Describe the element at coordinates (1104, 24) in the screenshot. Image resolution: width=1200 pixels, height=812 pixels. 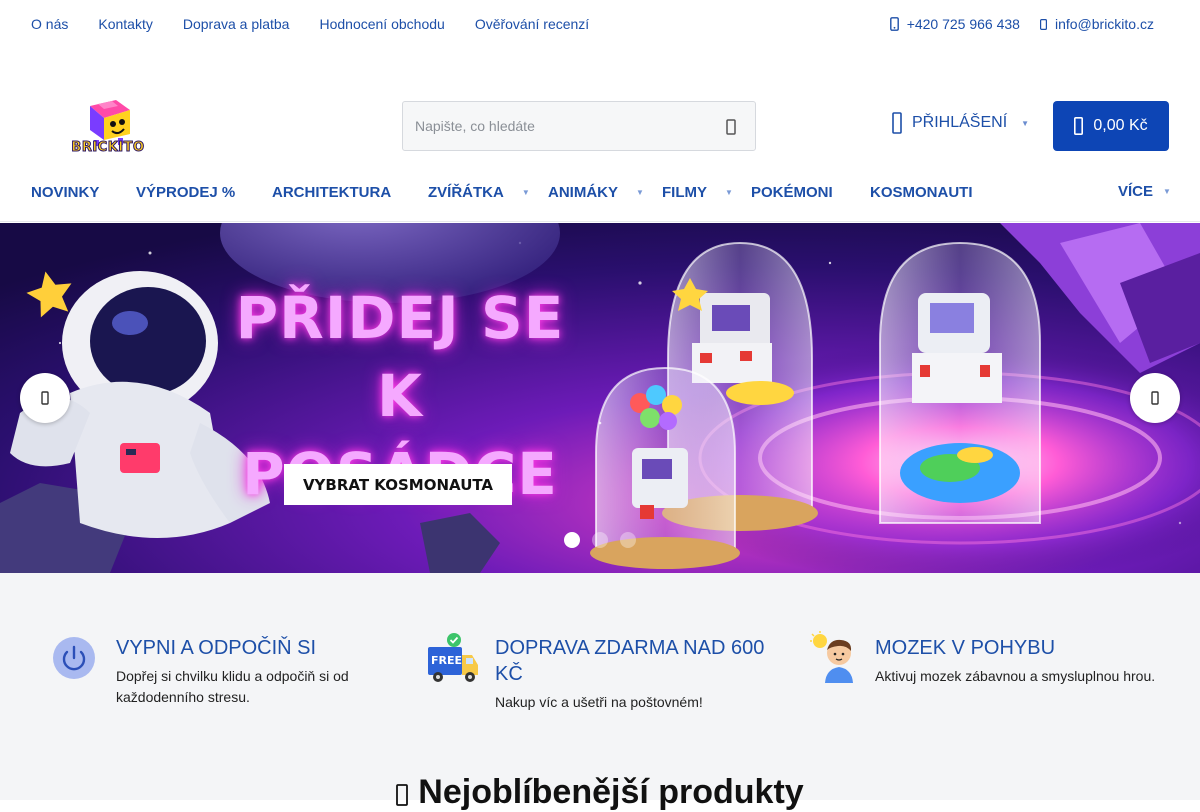
I see `email-address: info@brickito.cz` at that location.